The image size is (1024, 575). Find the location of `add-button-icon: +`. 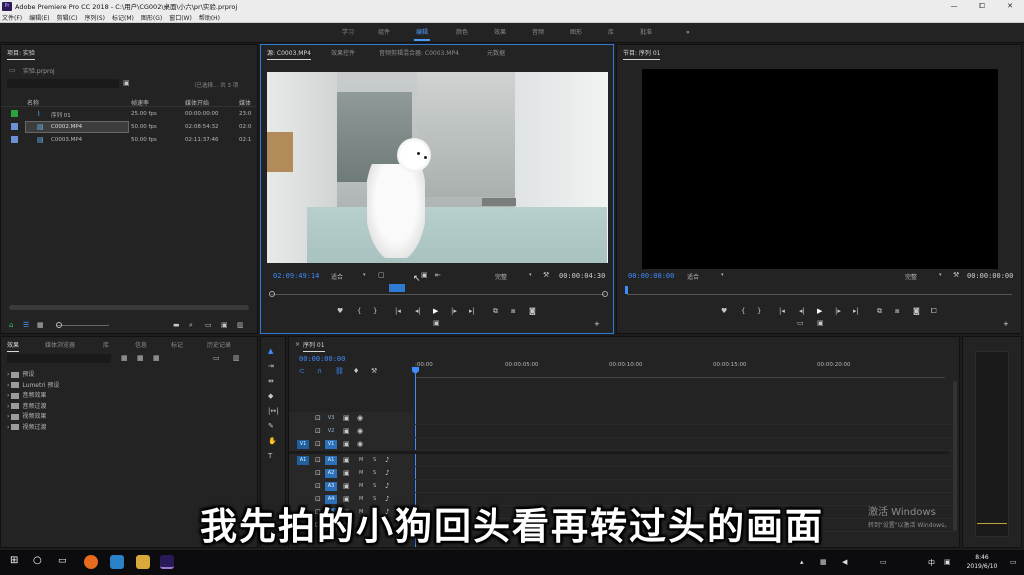

add-button-icon: + is located at coordinates (597, 324).